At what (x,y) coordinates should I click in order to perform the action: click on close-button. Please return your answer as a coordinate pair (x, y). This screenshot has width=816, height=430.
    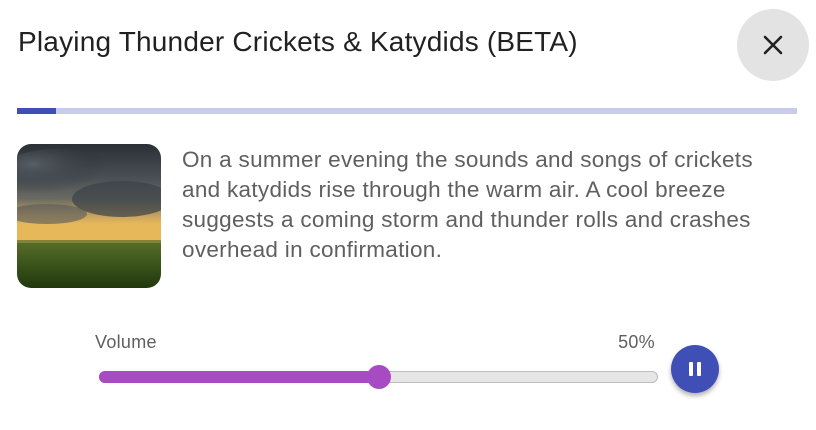
    Looking at the image, I should click on (773, 45).